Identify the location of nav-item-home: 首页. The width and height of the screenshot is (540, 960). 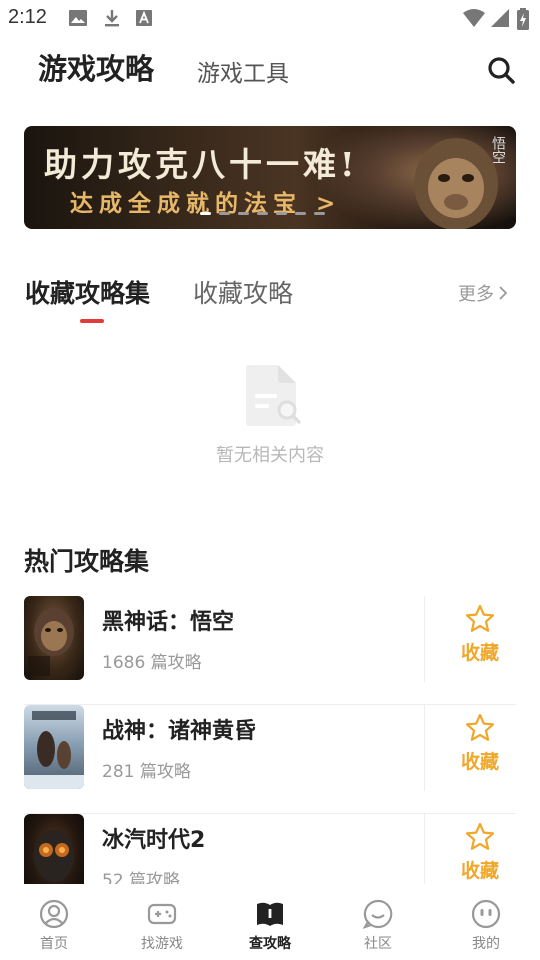
(54, 923).